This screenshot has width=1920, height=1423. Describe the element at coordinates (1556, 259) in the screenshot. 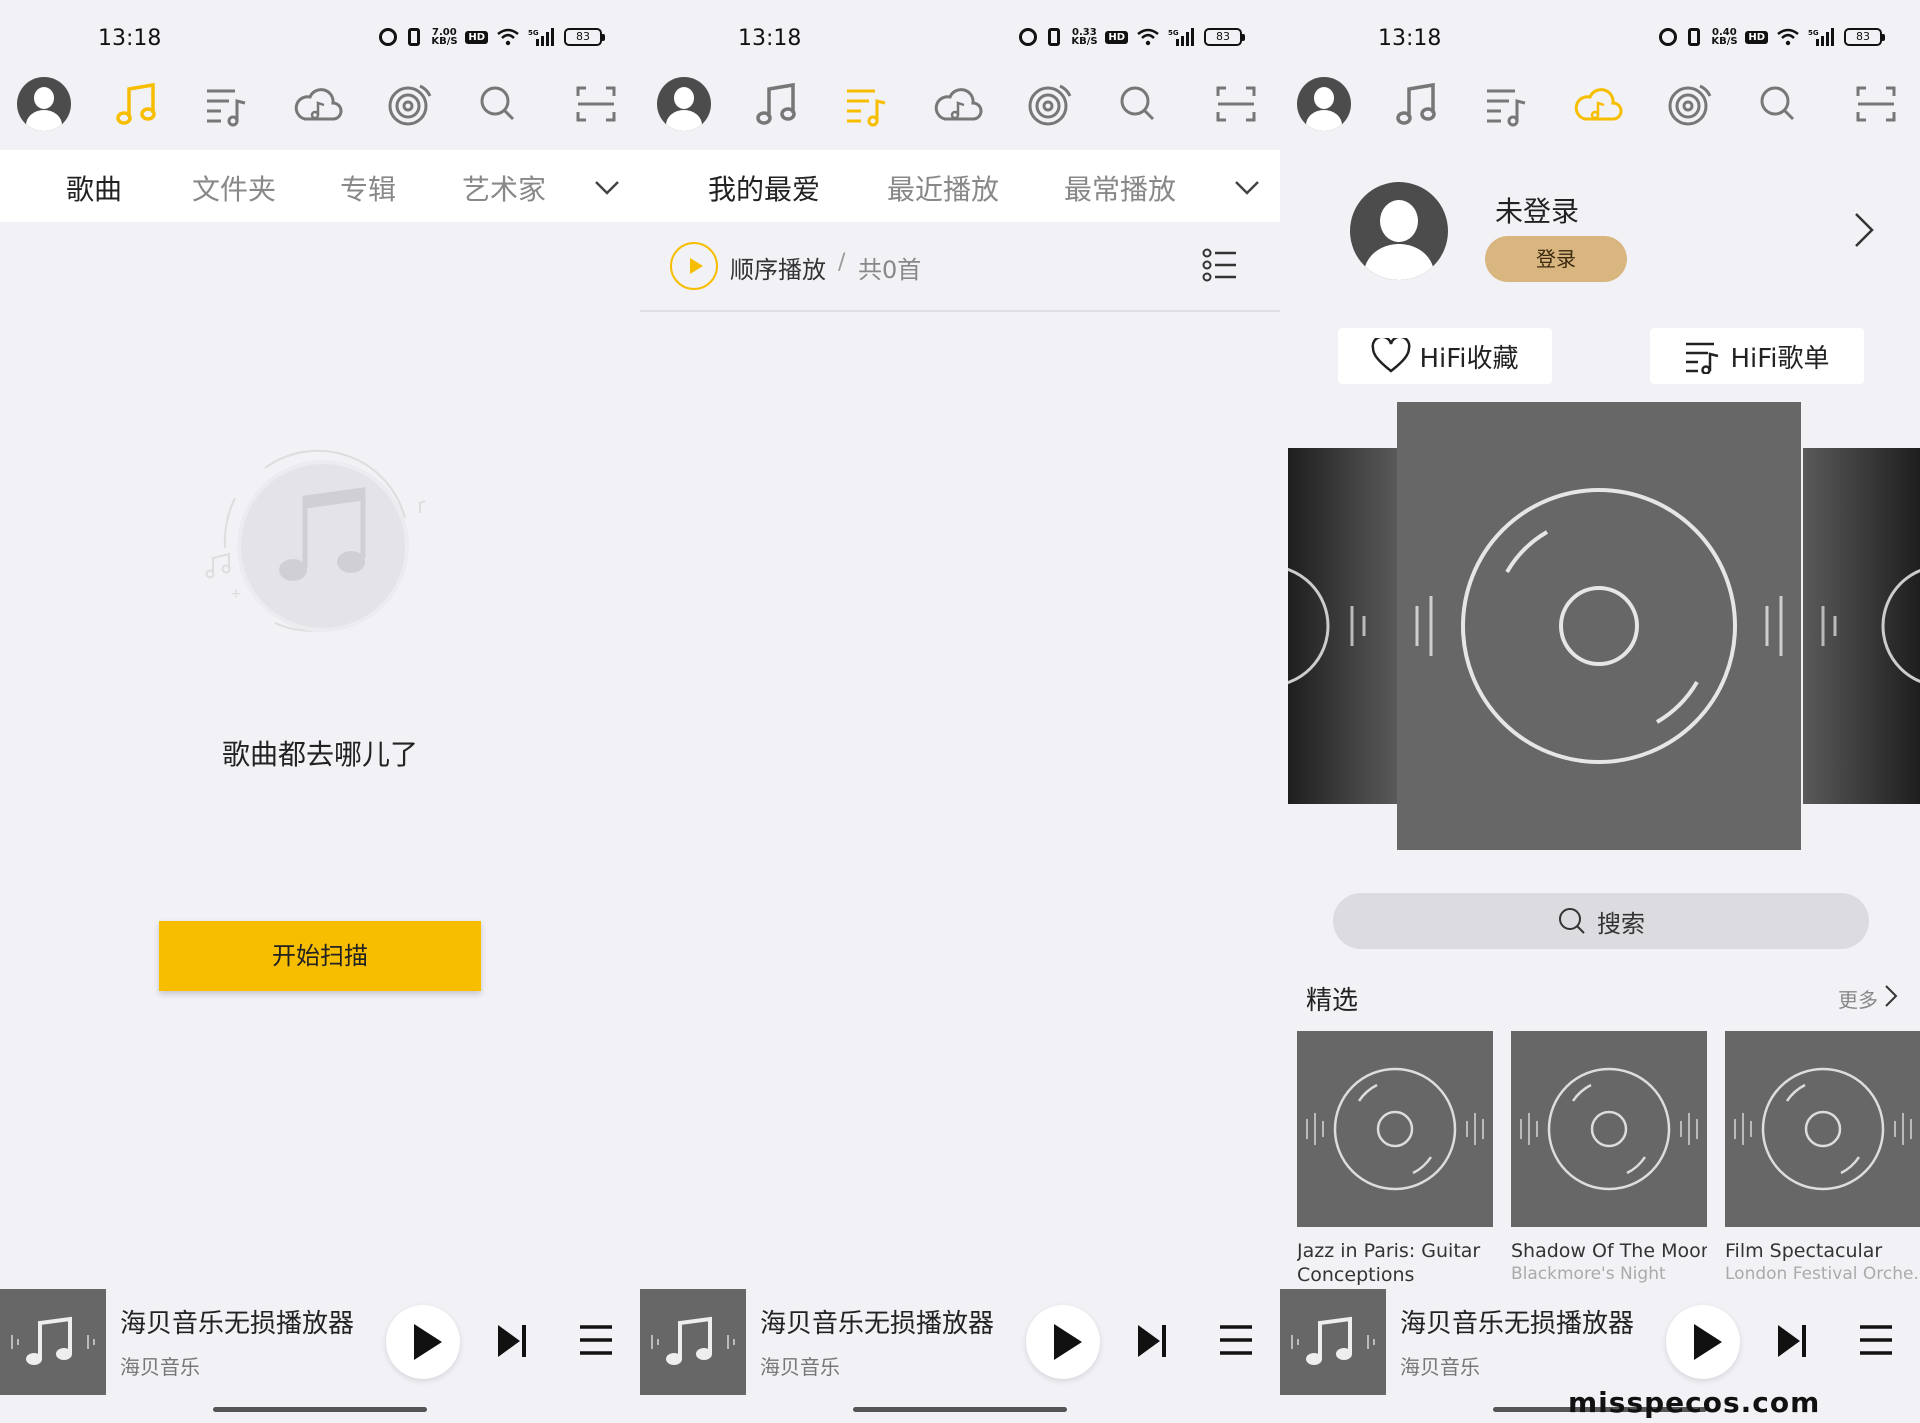

I see `login-button: 登录` at that location.